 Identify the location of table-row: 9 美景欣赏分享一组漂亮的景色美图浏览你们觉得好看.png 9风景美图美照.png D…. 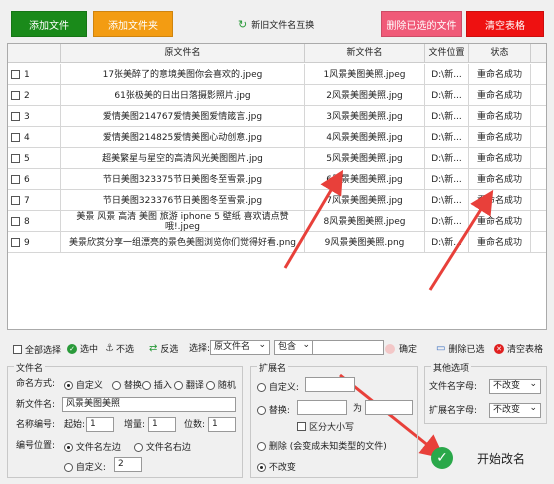
(277, 242).